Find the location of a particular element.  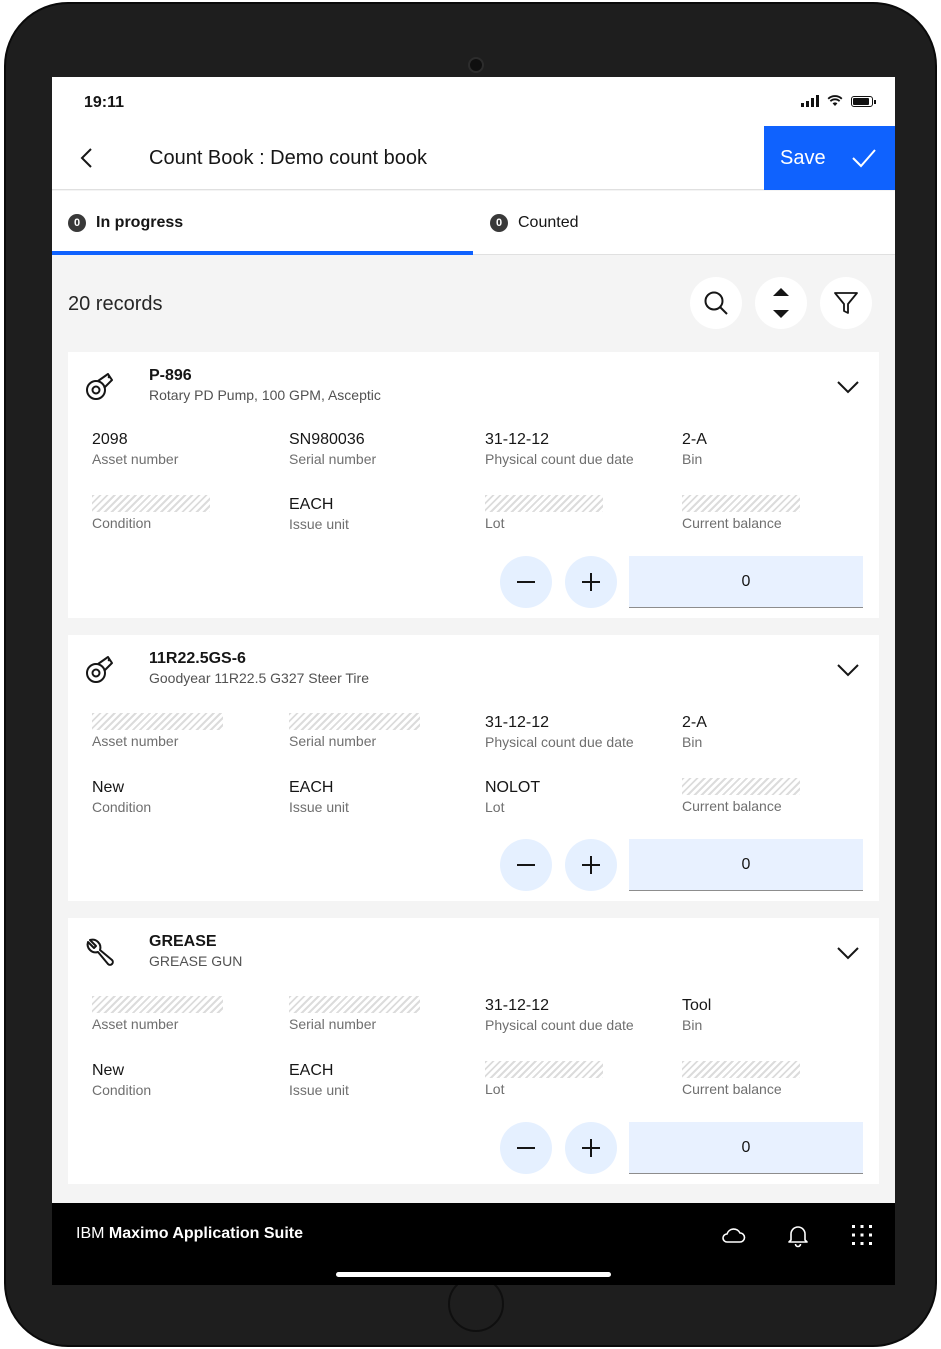

field-asset-number: 2098 Asset number is located at coordinates (182, 448).